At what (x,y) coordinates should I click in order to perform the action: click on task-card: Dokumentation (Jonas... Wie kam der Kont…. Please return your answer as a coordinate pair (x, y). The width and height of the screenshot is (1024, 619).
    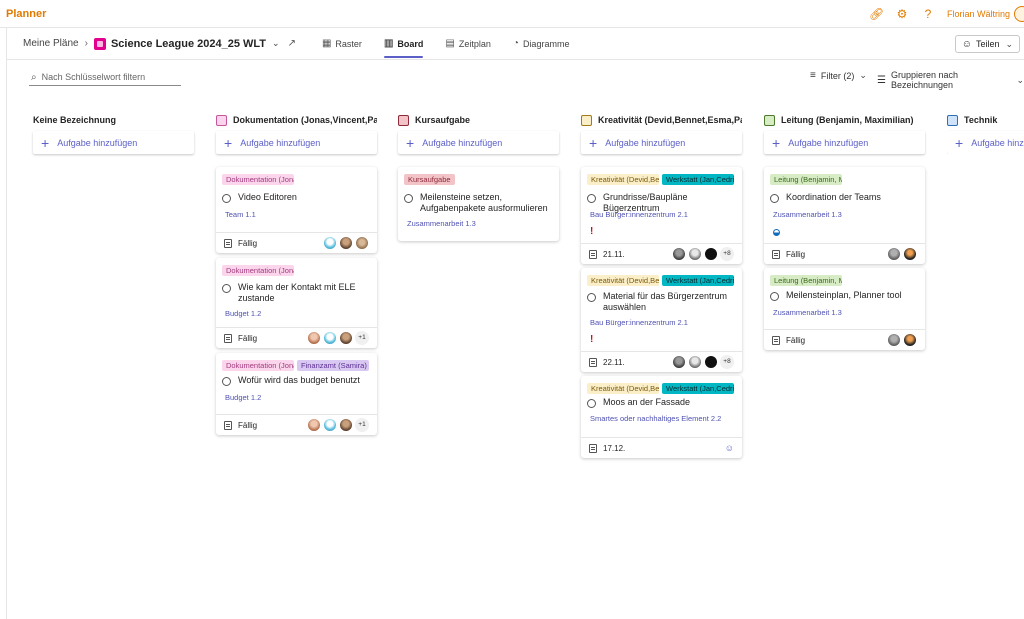
    Looking at the image, I should click on (296, 303).